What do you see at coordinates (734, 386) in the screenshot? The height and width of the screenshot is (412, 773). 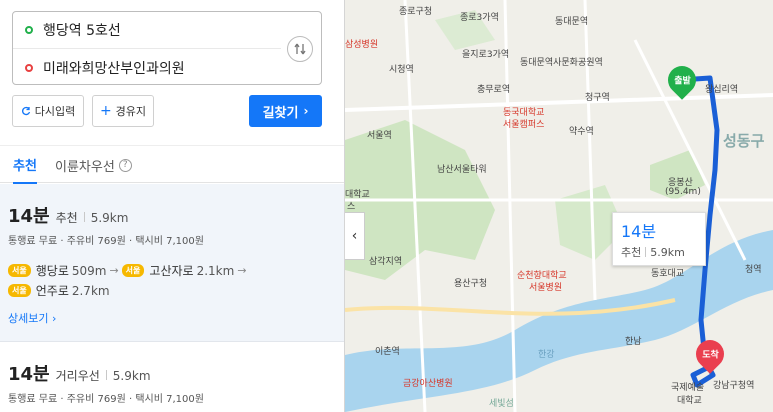 I see `map-label: 강남구청역` at bounding box center [734, 386].